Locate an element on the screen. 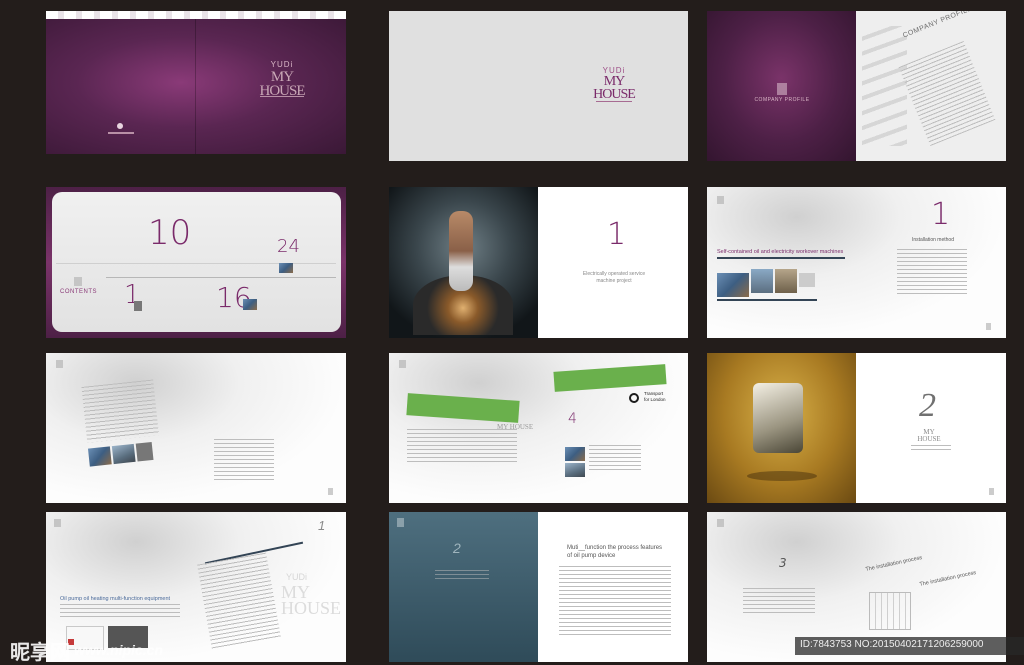 The width and height of the screenshot is (1024, 665). rotated-text is located at coordinates (120, 411).